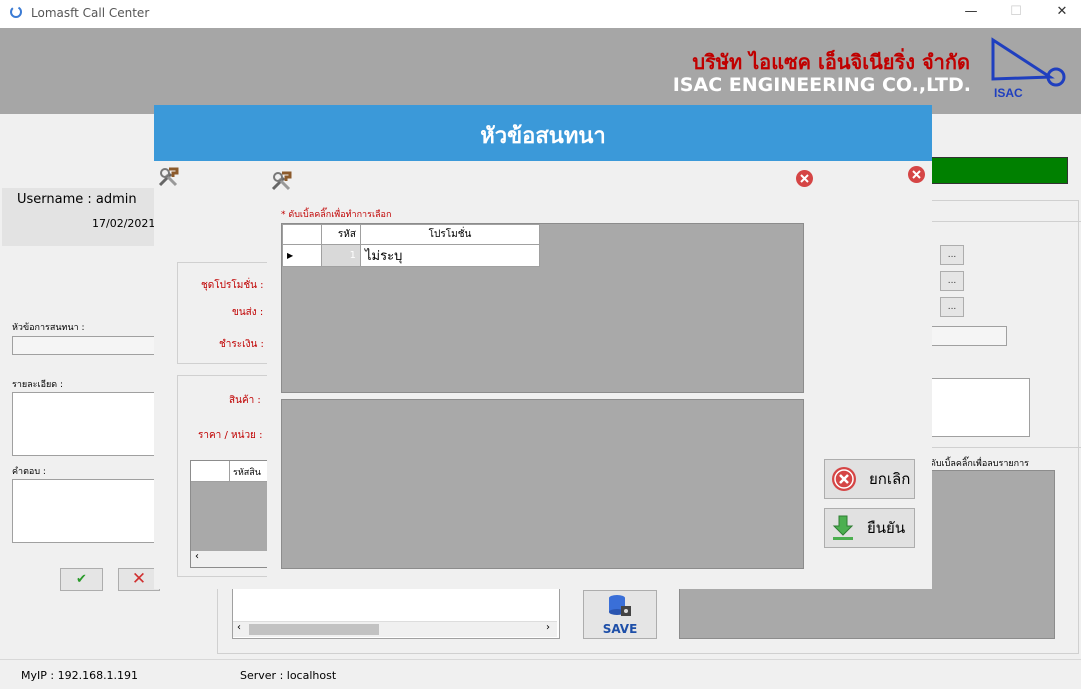 Image resolution: width=1081 pixels, height=689 pixels. Describe the element at coordinates (979, 464) in the screenshot. I see `delete-hint-label: ดับเบิ้ลคลิ๊กเพื่อลบรายการ` at that location.